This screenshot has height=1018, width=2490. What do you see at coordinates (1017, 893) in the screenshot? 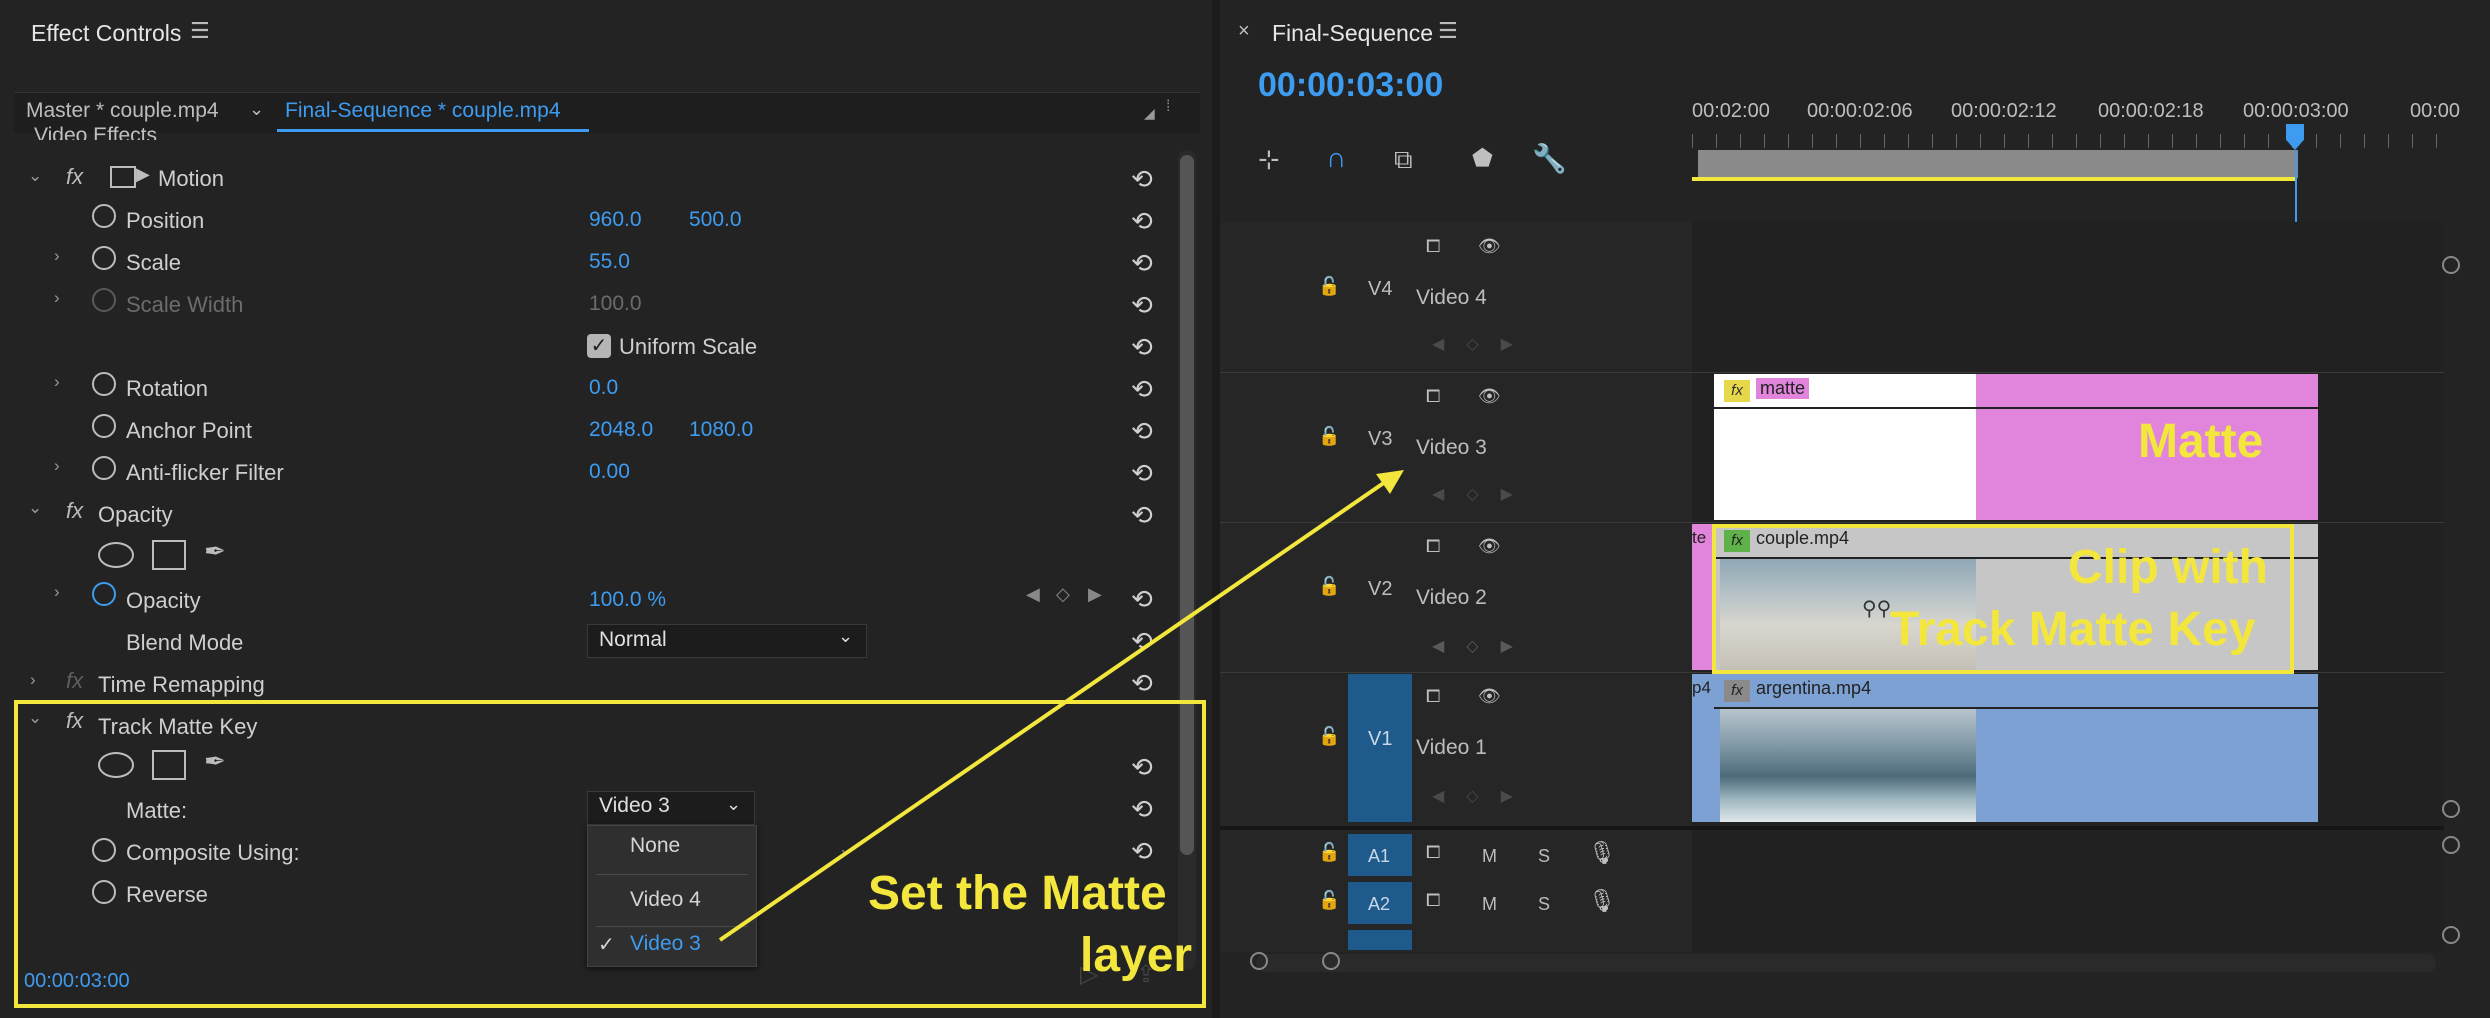
I see `annotation-set-line1: Set the Matte` at bounding box center [1017, 893].